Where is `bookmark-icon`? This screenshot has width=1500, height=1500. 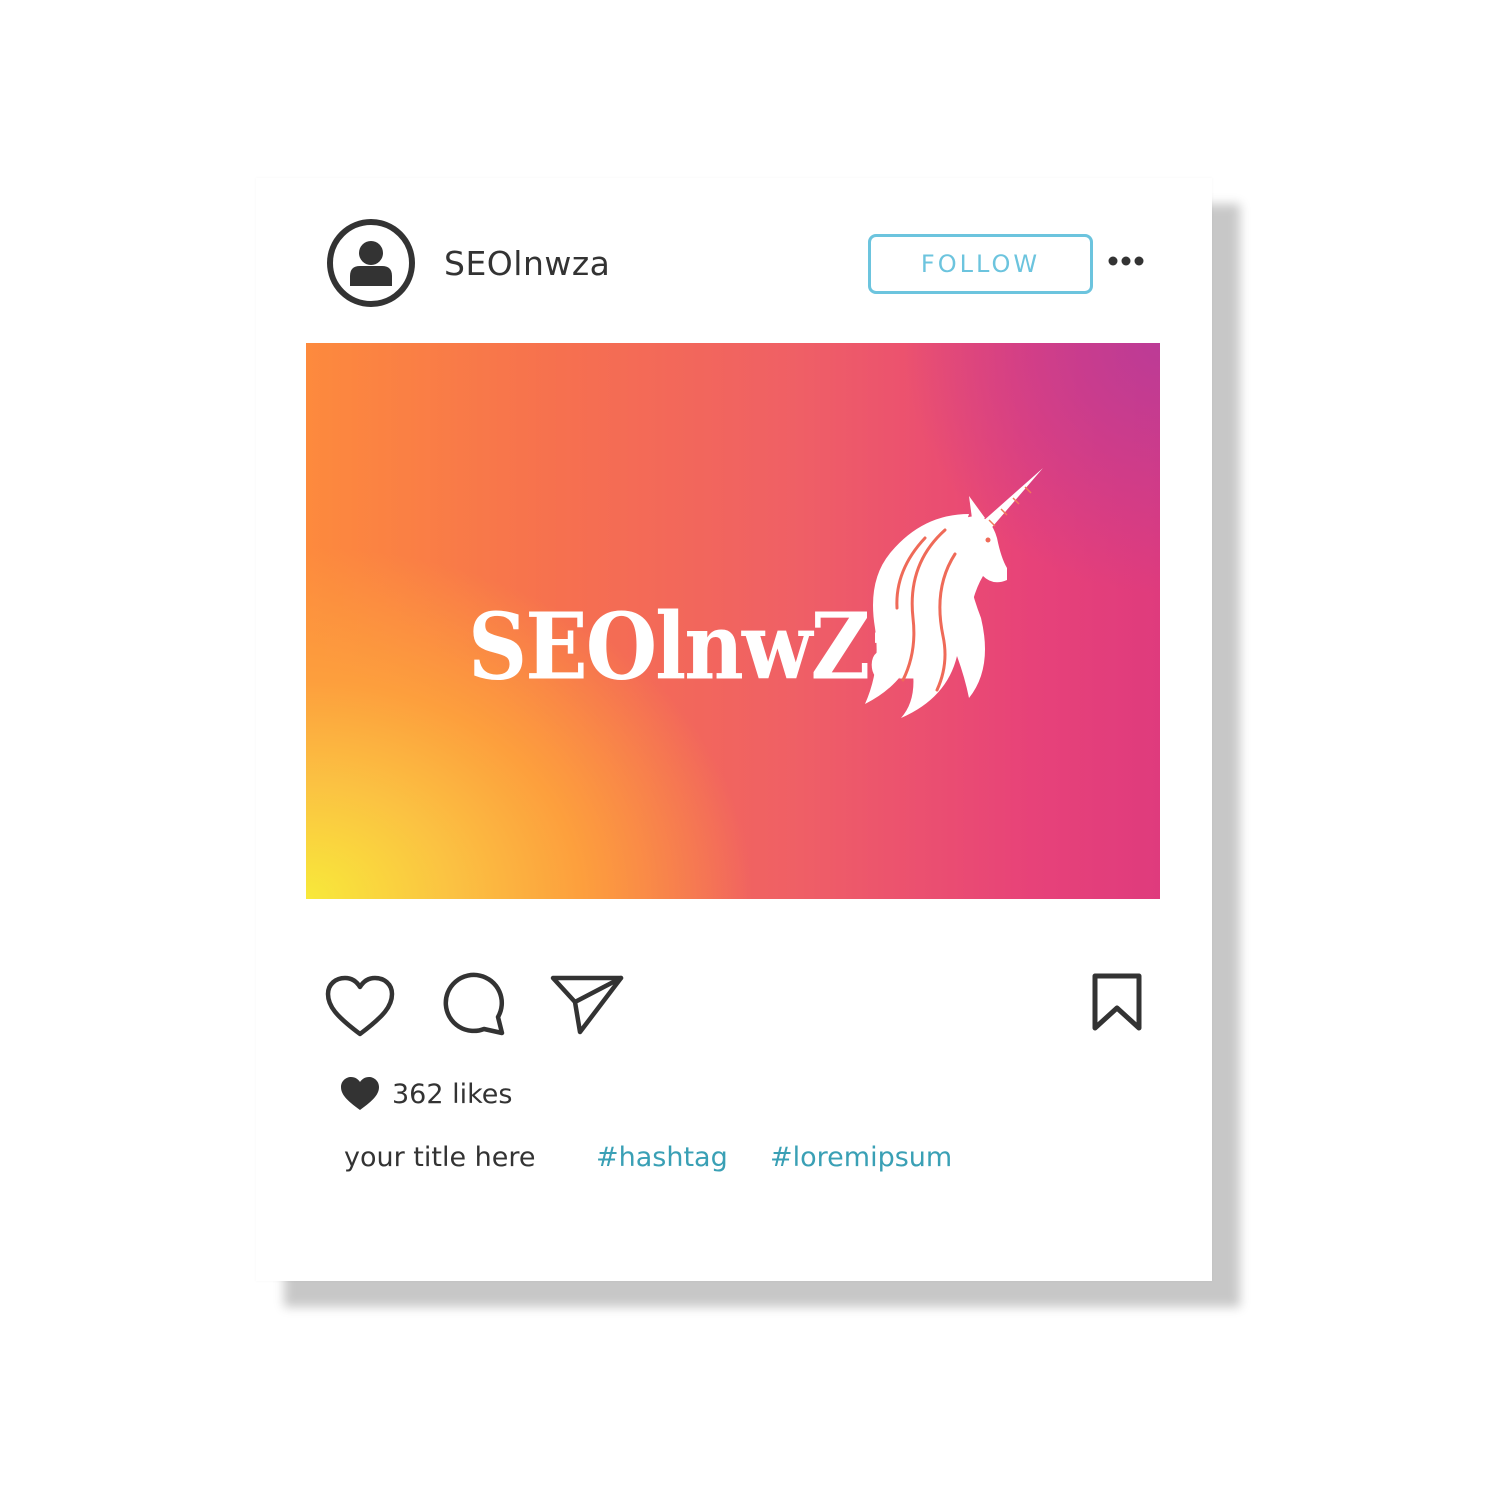 bookmark-icon is located at coordinates (1117, 1002).